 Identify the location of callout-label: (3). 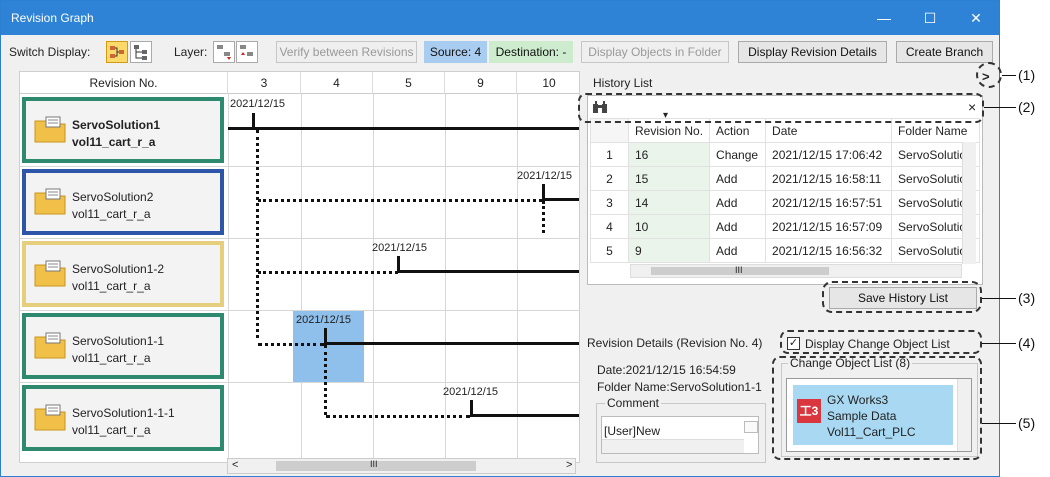
(1027, 298).